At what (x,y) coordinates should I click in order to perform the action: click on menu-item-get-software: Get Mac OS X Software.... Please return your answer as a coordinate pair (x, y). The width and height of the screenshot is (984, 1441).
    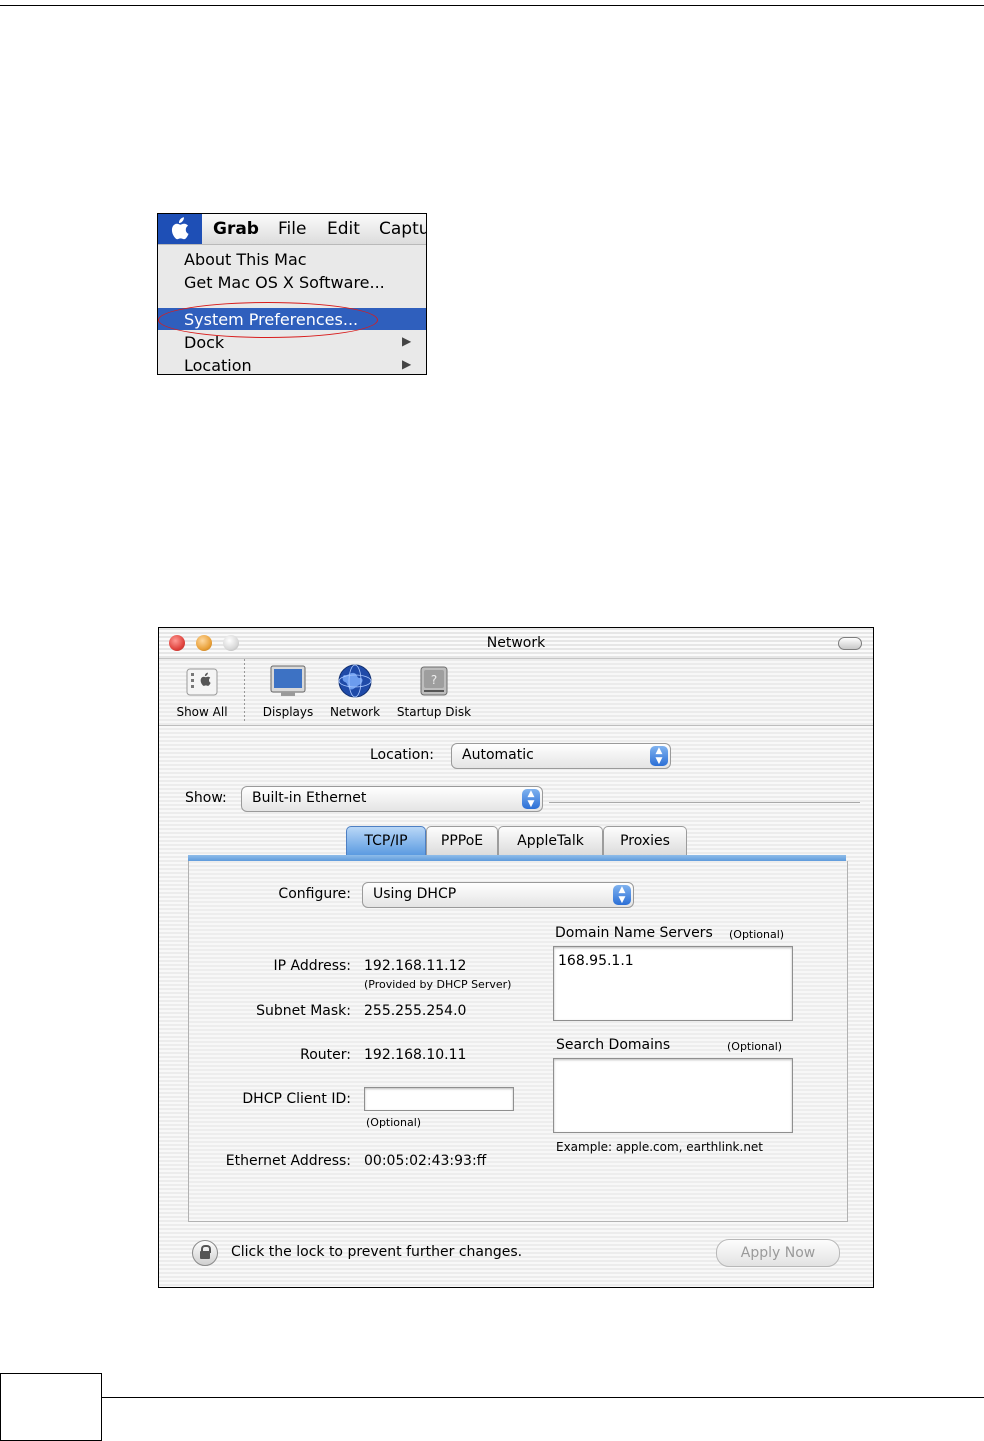
    Looking at the image, I should click on (292, 282).